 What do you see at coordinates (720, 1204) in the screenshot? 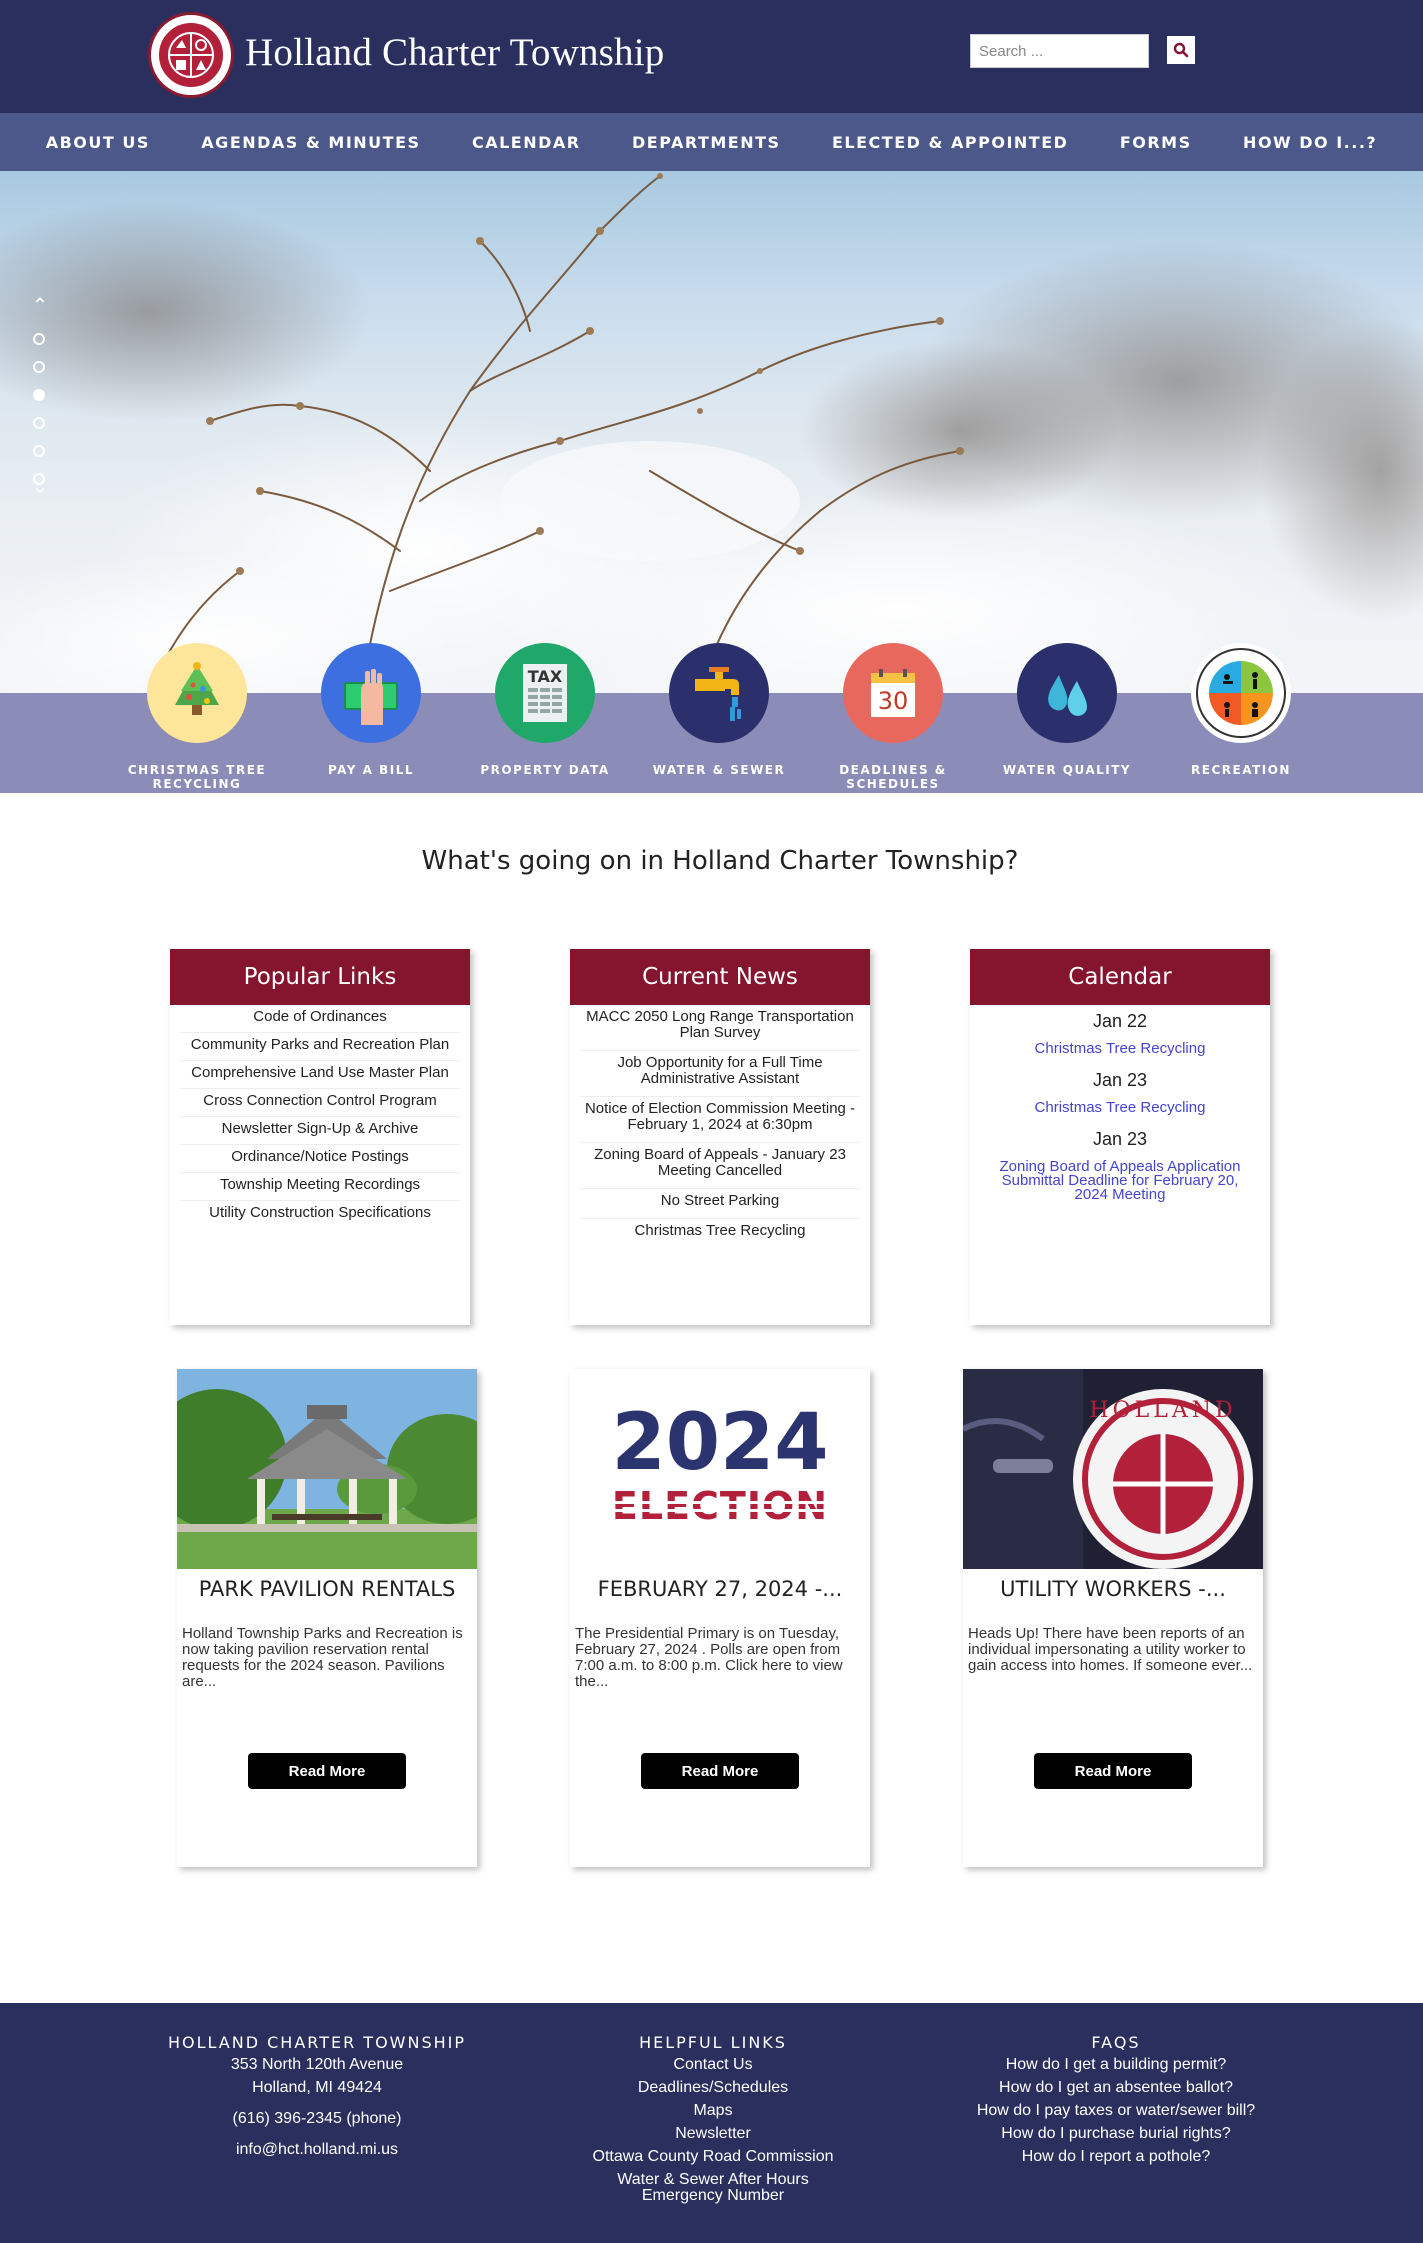
I see `news-item: No Street Parking` at bounding box center [720, 1204].